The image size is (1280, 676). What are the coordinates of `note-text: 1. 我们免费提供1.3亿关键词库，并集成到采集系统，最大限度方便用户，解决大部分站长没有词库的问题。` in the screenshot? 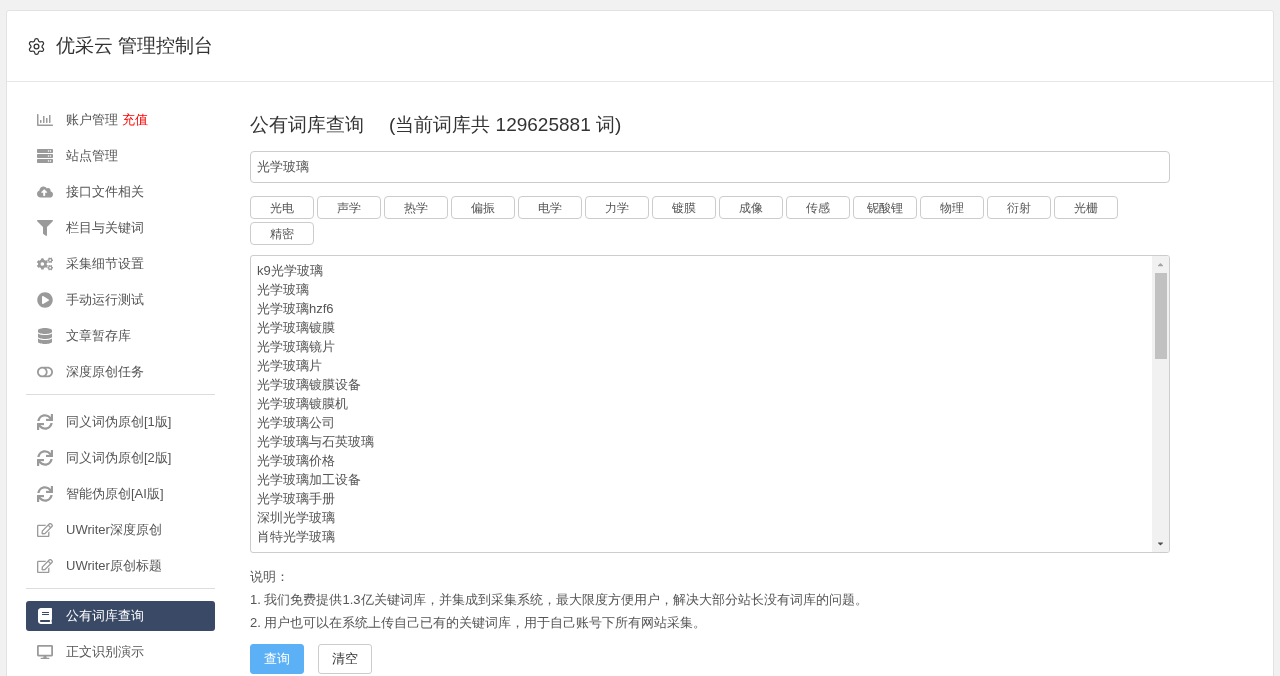 It's located at (559, 600).